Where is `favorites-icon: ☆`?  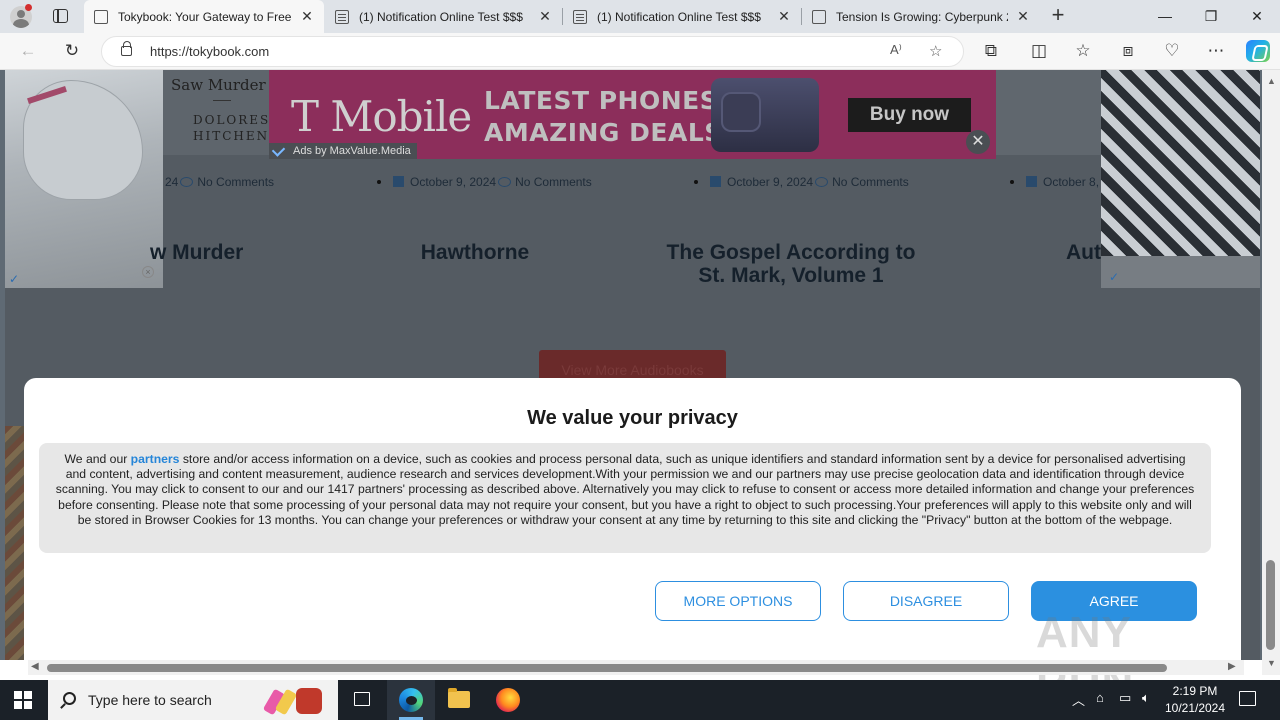
favorites-icon: ☆ is located at coordinates (1083, 51).